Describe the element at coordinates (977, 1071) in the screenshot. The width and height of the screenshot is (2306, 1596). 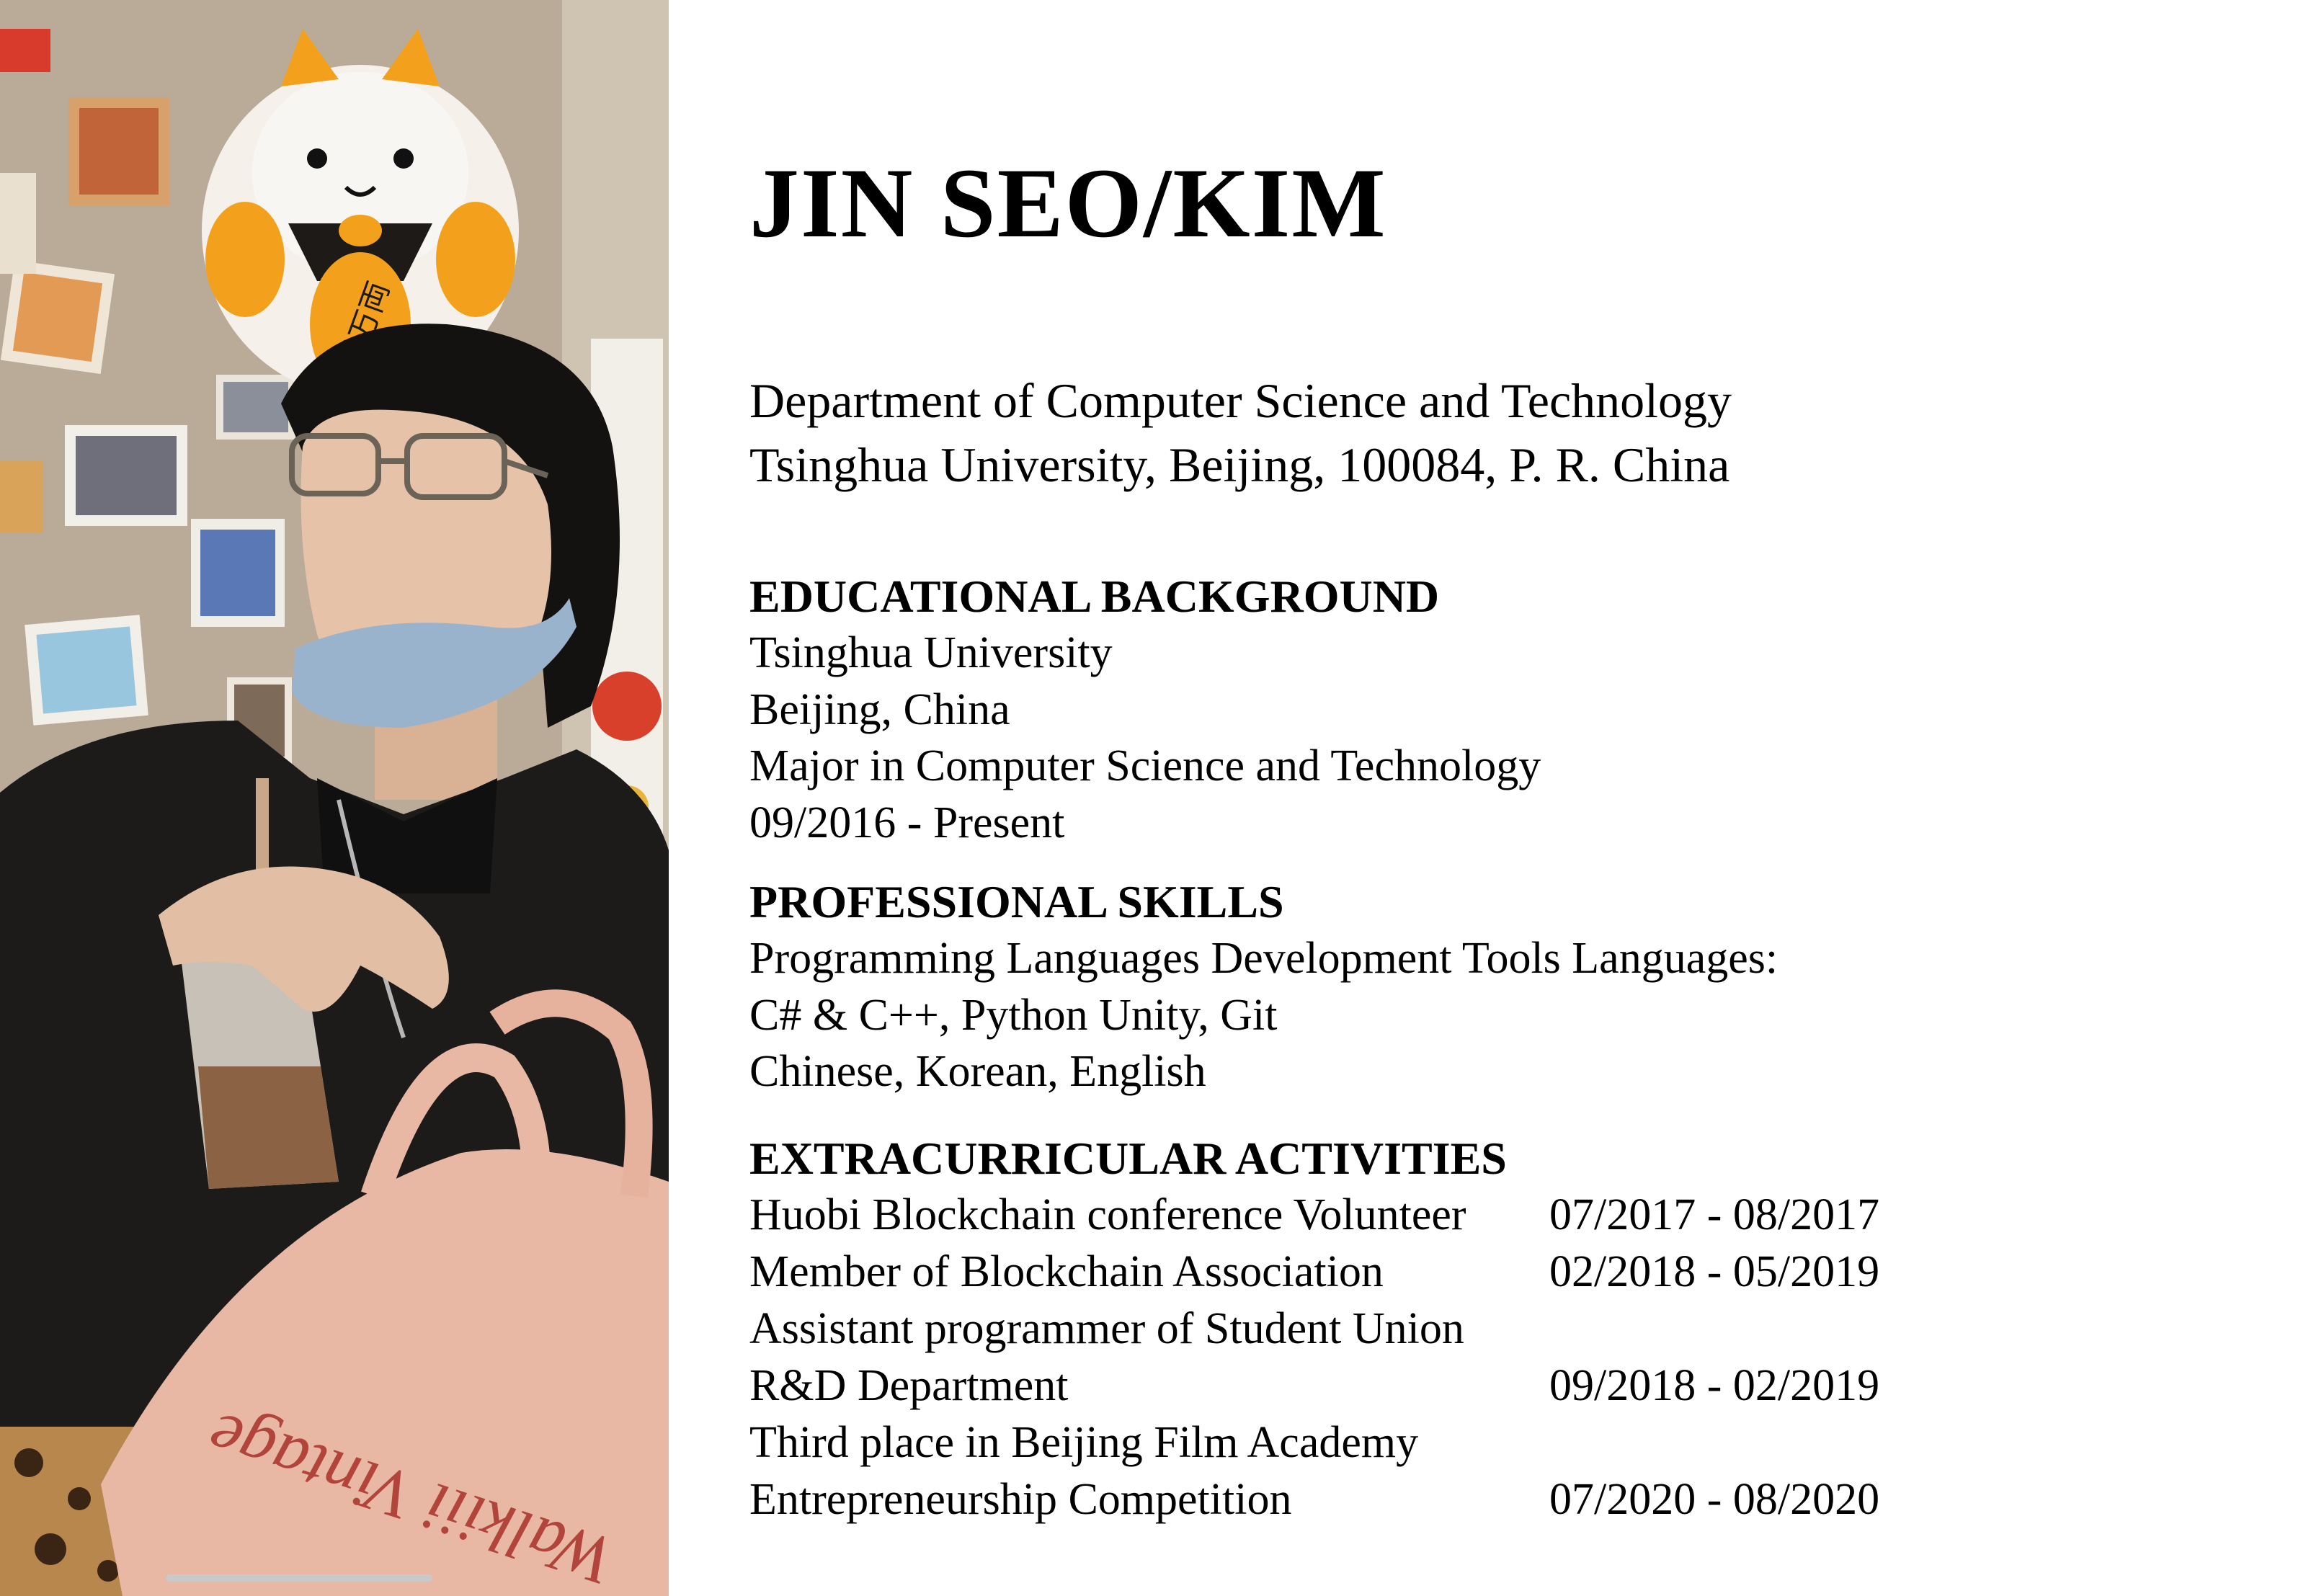
I see `skills-line: Chinese, Korean, English` at that location.